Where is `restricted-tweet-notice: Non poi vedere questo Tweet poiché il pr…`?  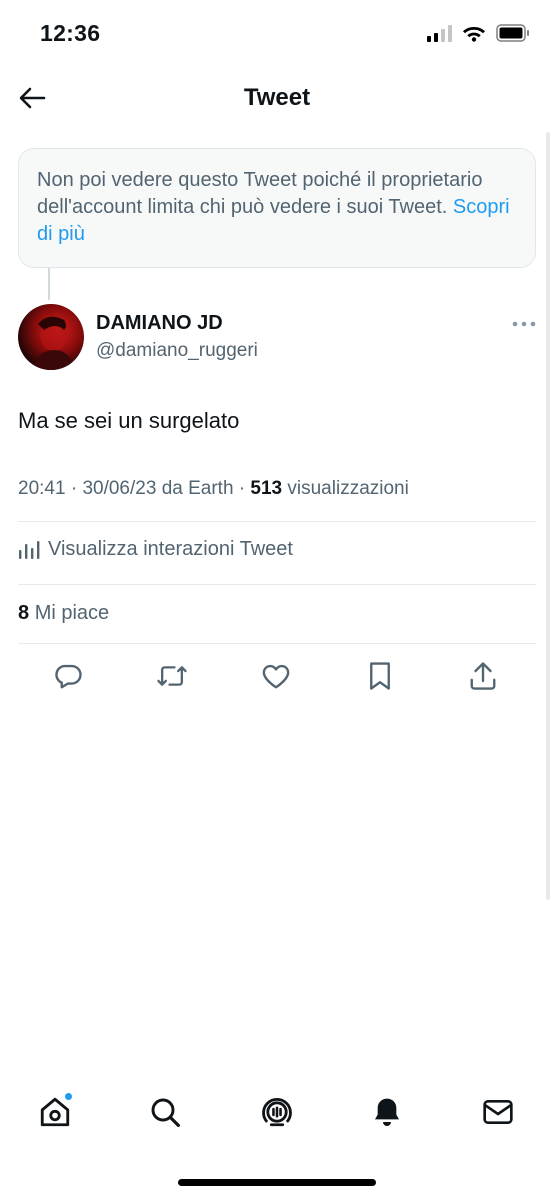
restricted-tweet-notice: Non poi vedere questo Tweet poiché il pr… is located at coordinates (277, 208).